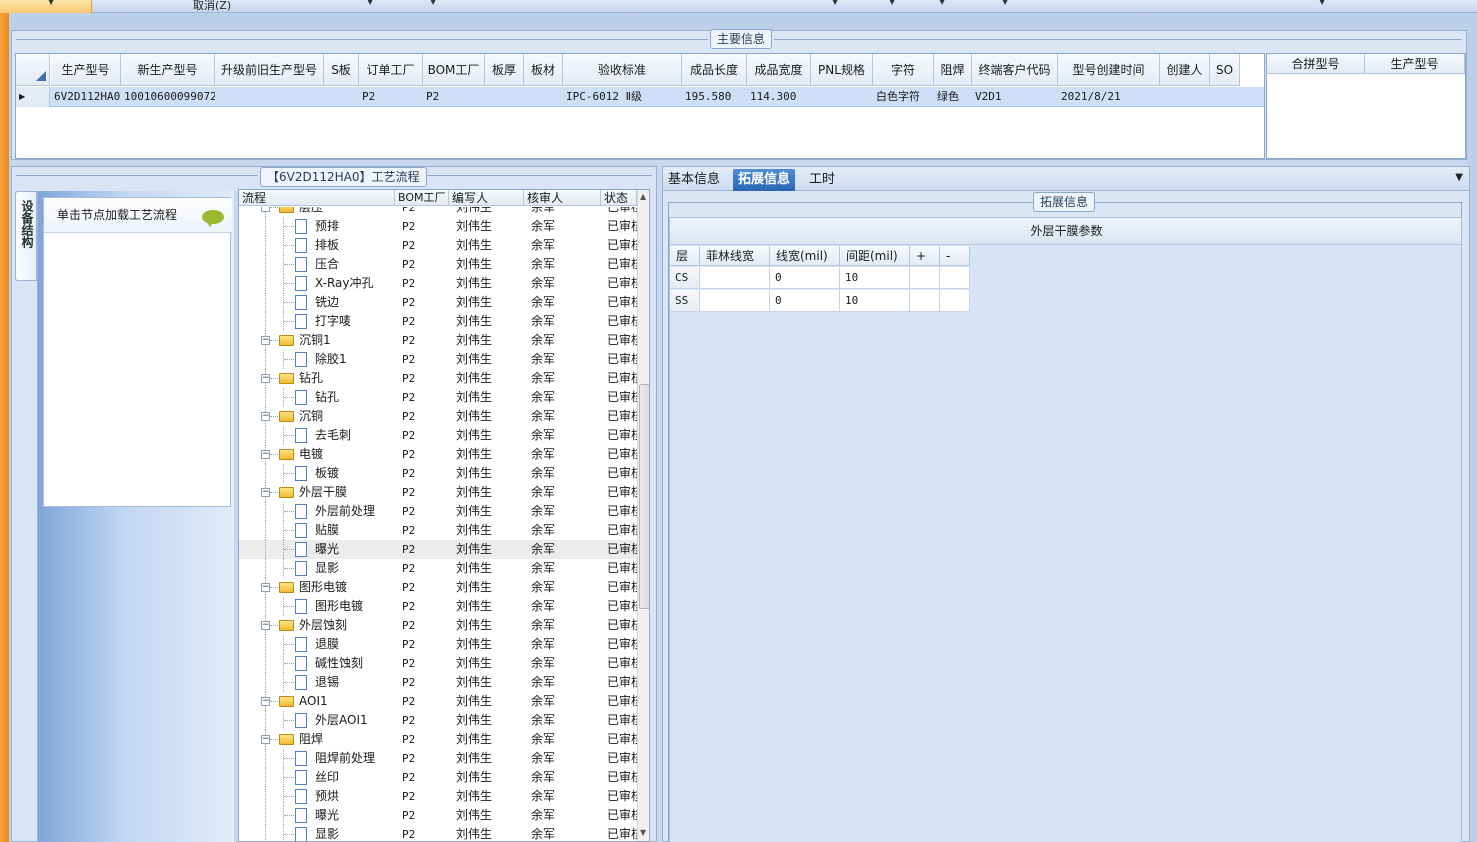  Describe the element at coordinates (438, 435) in the screenshot. I see `tree-row: 去毛刺 P2 刘伟生 余军 已审核` at that location.